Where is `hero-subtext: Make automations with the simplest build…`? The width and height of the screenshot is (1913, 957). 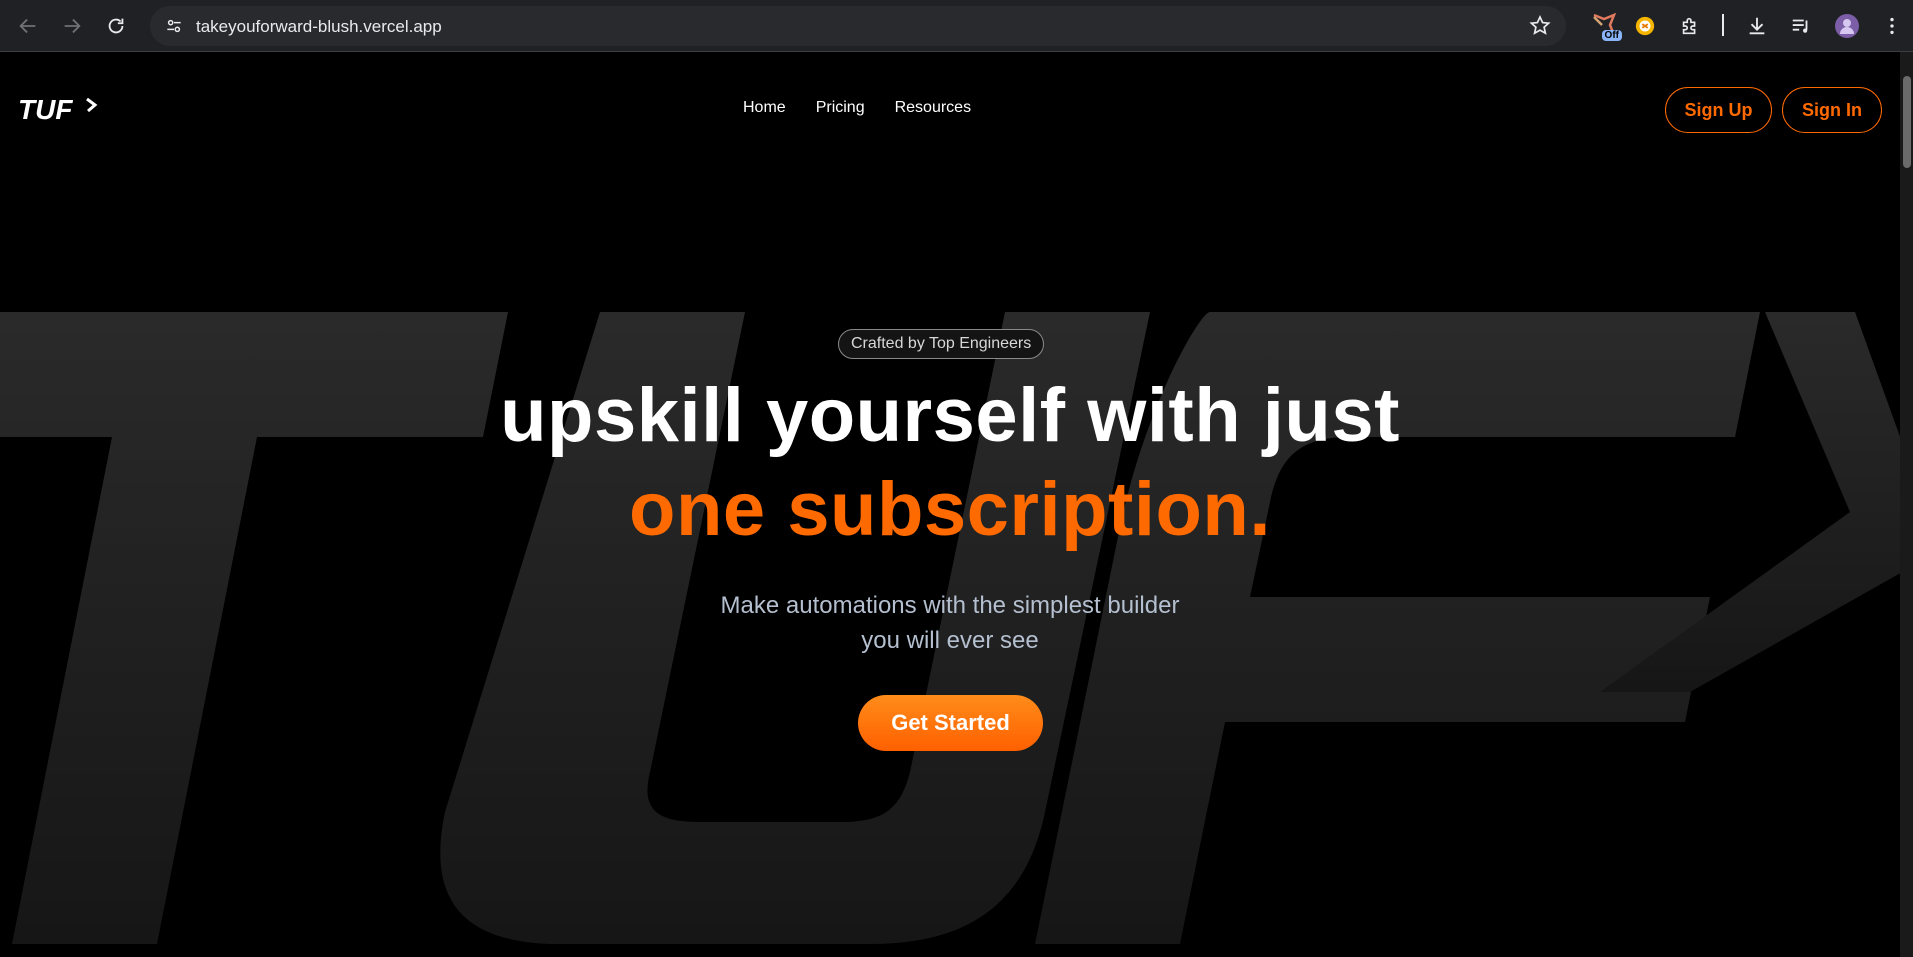 hero-subtext: Make automations with the simplest build… is located at coordinates (950, 623).